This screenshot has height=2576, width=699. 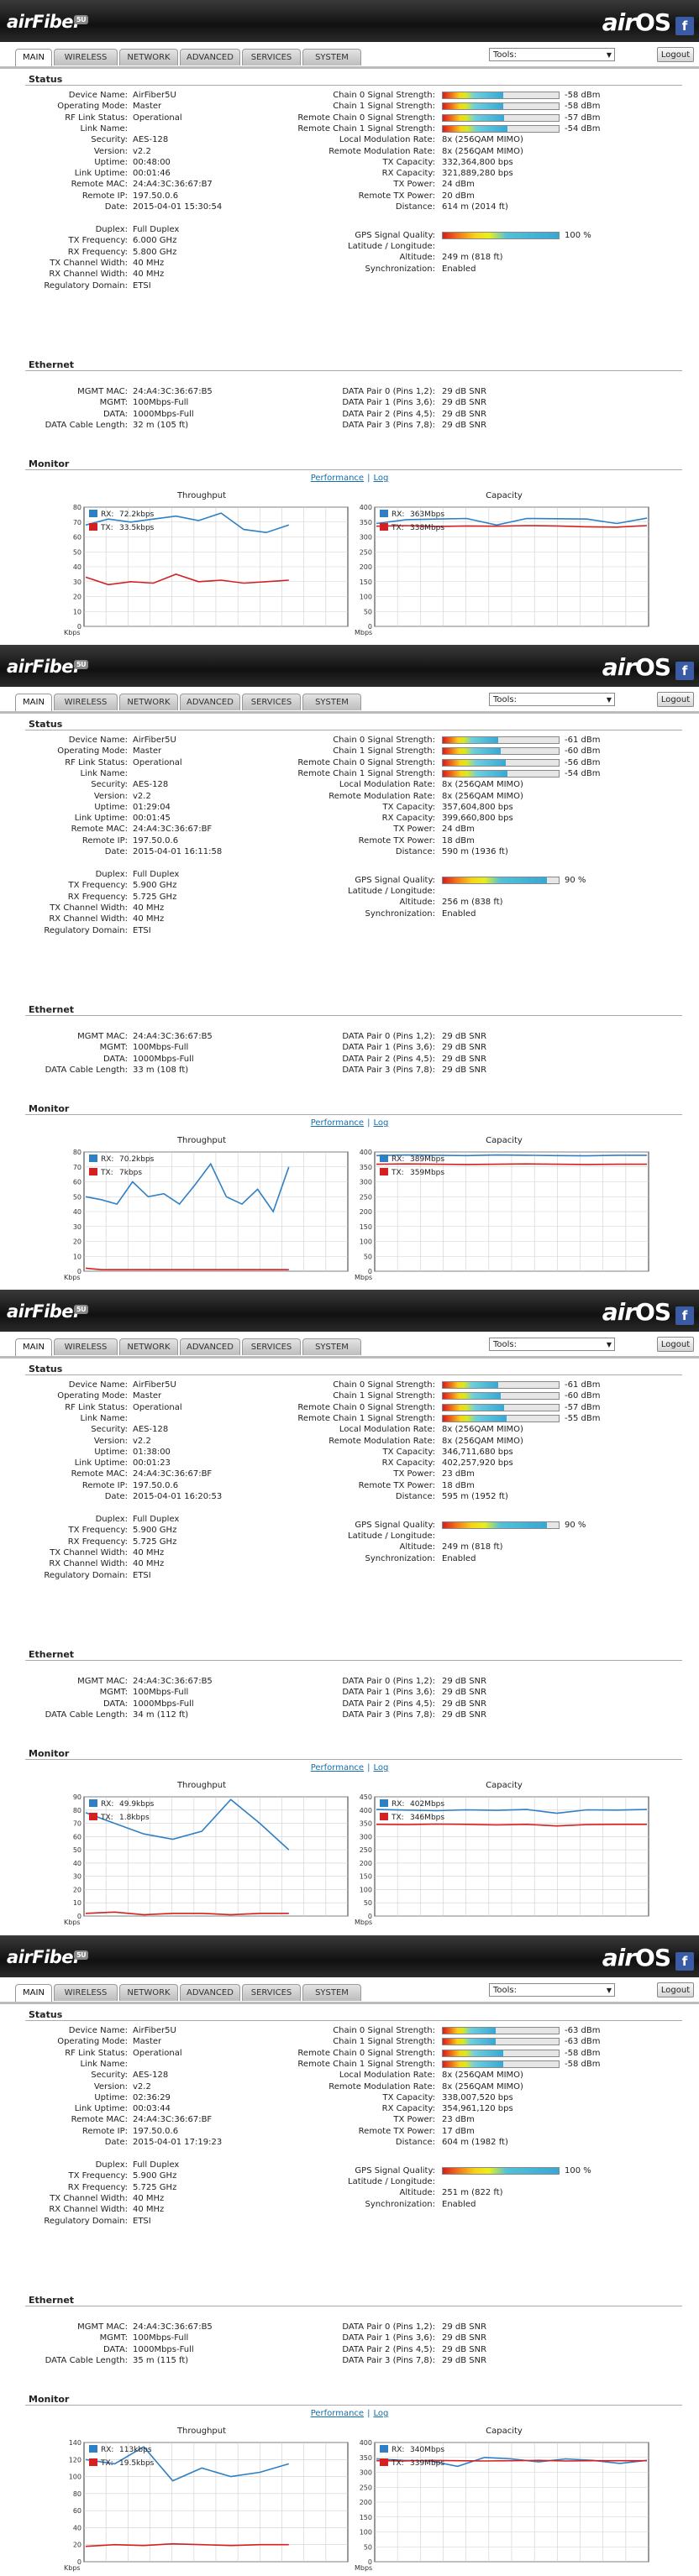 I want to click on airos-logo-suffix: OS, so click(x=653, y=22).